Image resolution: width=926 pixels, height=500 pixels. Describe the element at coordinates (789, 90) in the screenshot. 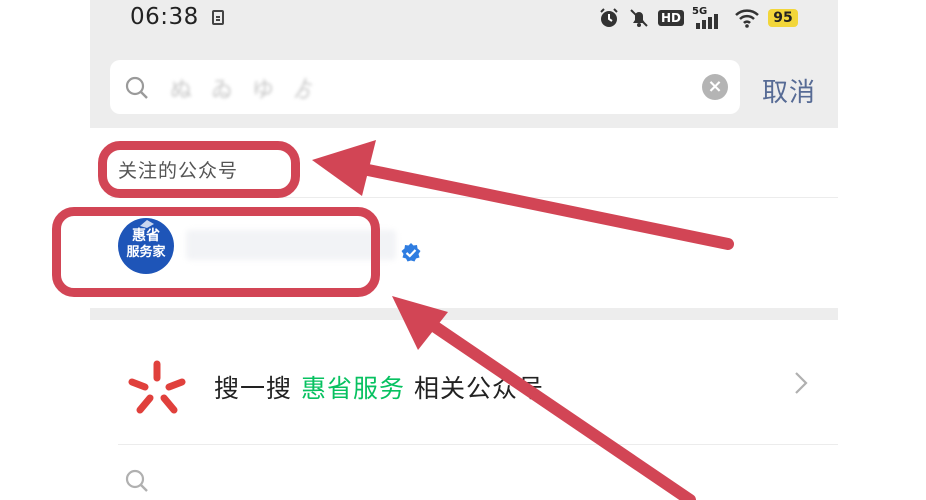

I see `cancel-button: 取消` at that location.